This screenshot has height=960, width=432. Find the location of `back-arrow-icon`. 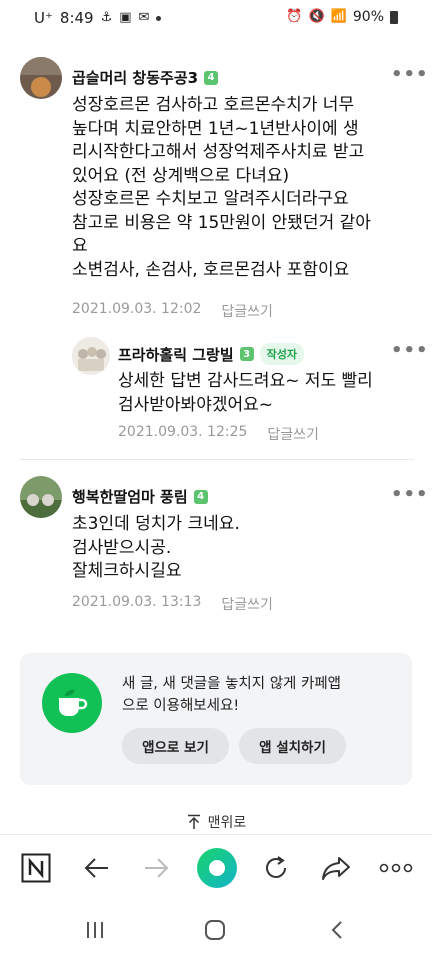

back-arrow-icon is located at coordinates (97, 868).